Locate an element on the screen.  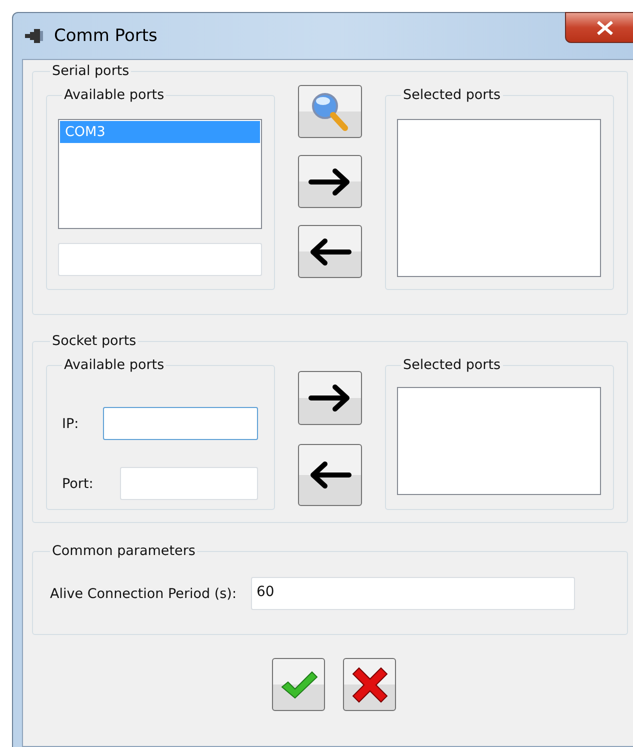
input-field: 60 is located at coordinates (412, 593).